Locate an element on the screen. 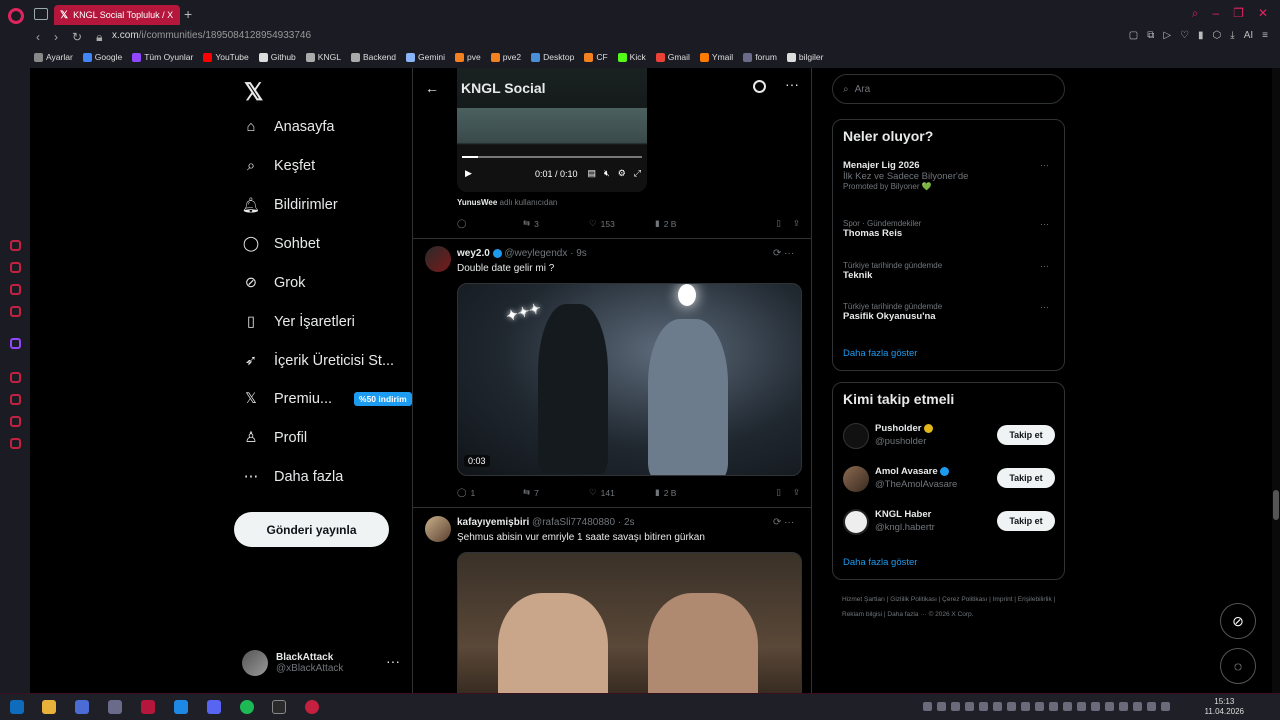 The image size is (1280, 720). bookmark-backend: Backend is located at coordinates (373, 57).